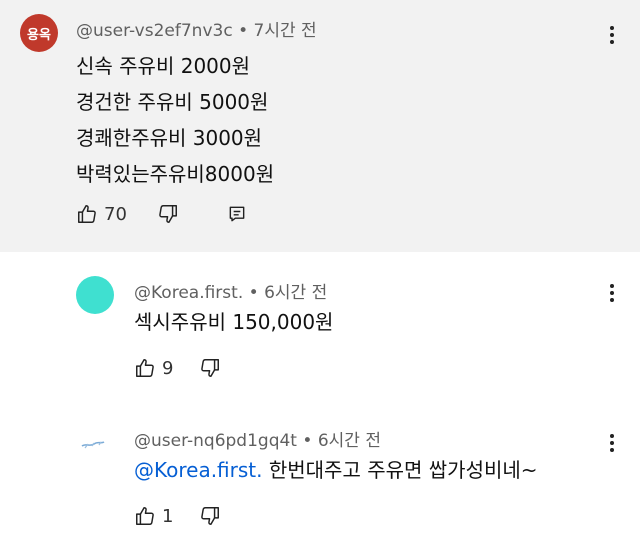 This screenshot has height=546, width=640. Describe the element at coordinates (234, 322) in the screenshot. I see `comment-text: 섹시주유비 150,000원` at that location.